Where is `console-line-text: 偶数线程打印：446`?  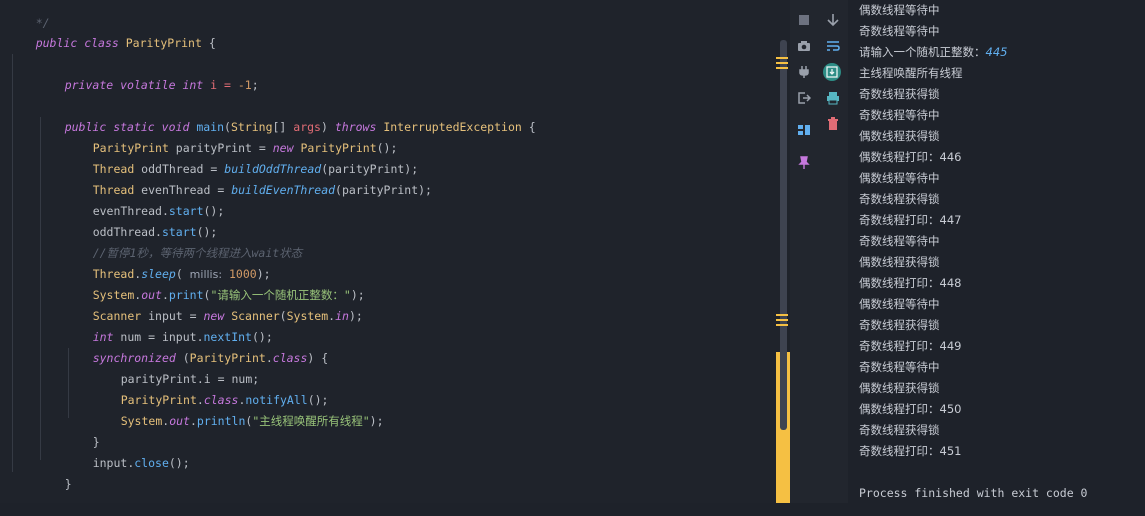 console-line-text: 偶数线程打印：446 is located at coordinates (910, 157).